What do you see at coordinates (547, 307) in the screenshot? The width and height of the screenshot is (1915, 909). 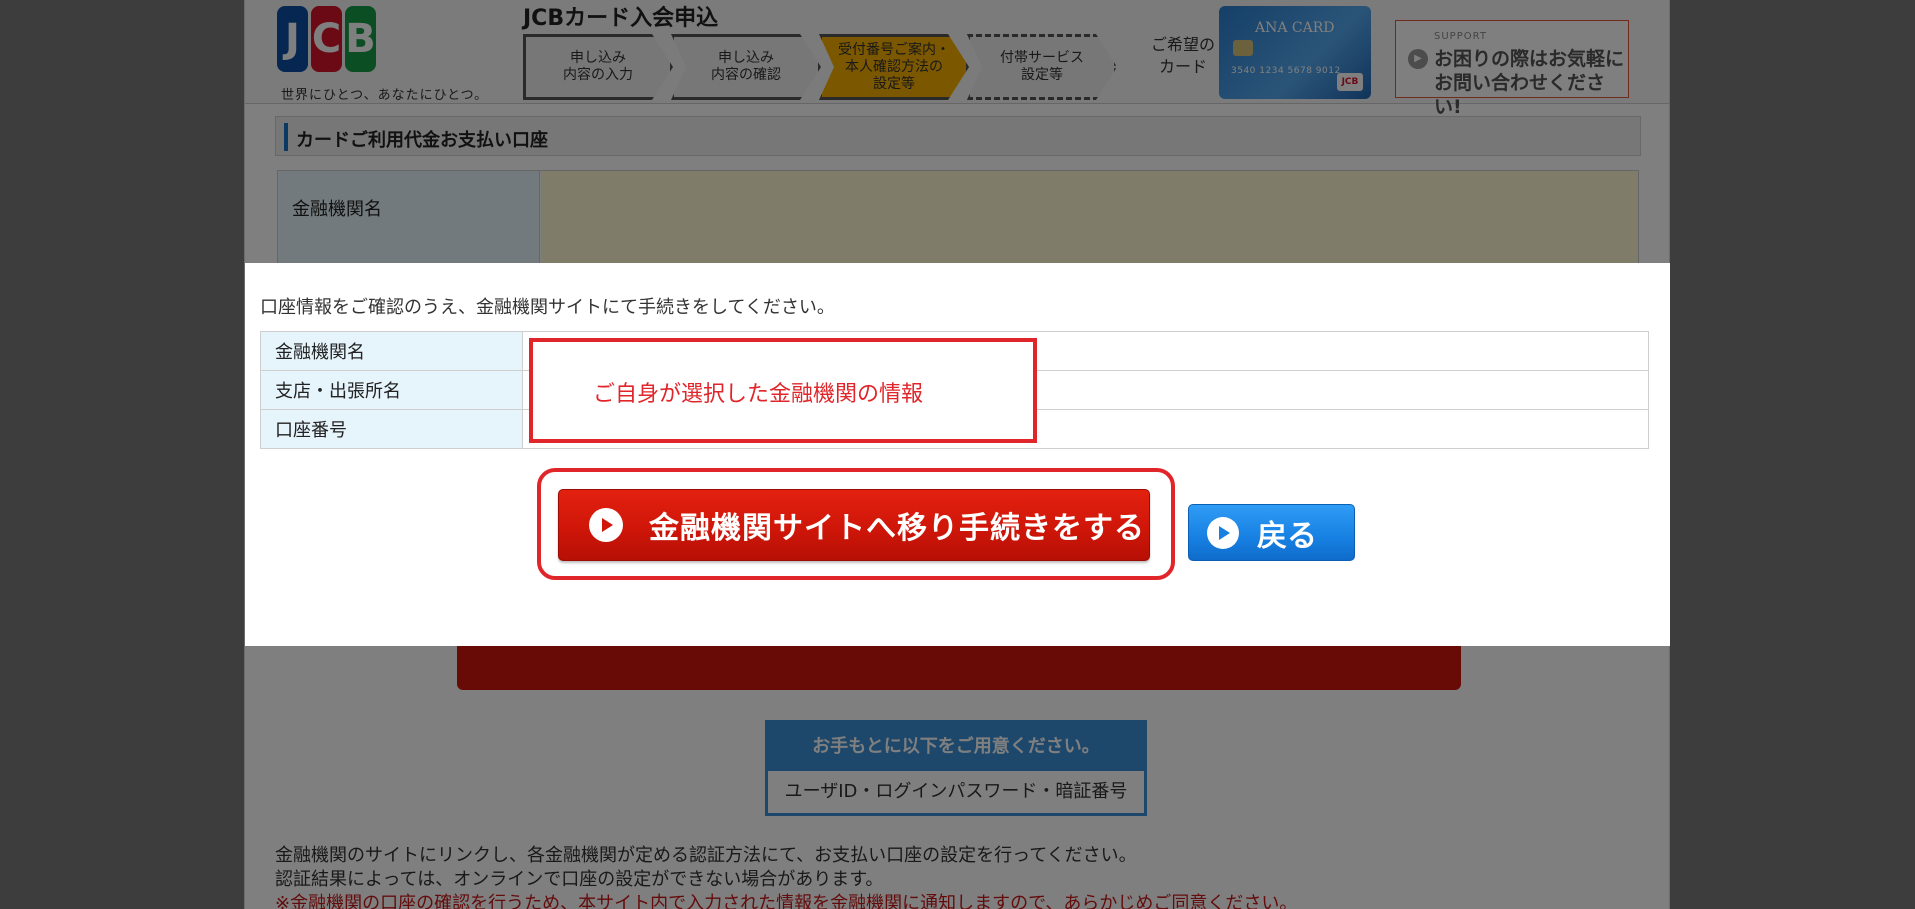 I see `dialog-message: 口座情報をご確認のうえ、金融機関サイトにて手続きをしてください。` at bounding box center [547, 307].